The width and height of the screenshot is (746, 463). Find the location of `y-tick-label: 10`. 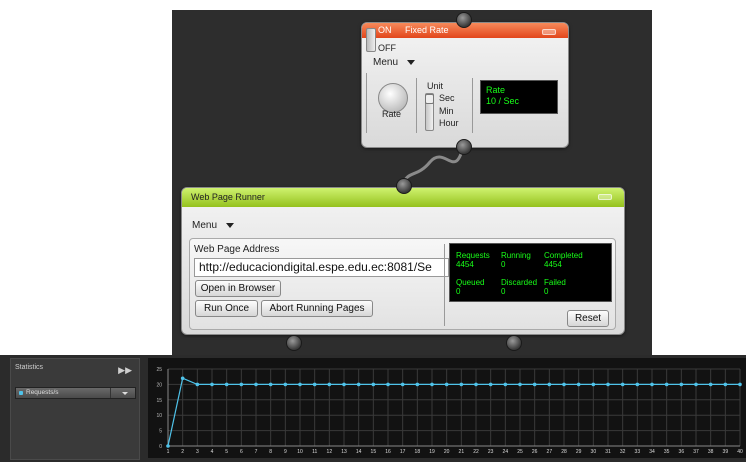

y-tick-label: 10 is located at coordinates (159, 416).